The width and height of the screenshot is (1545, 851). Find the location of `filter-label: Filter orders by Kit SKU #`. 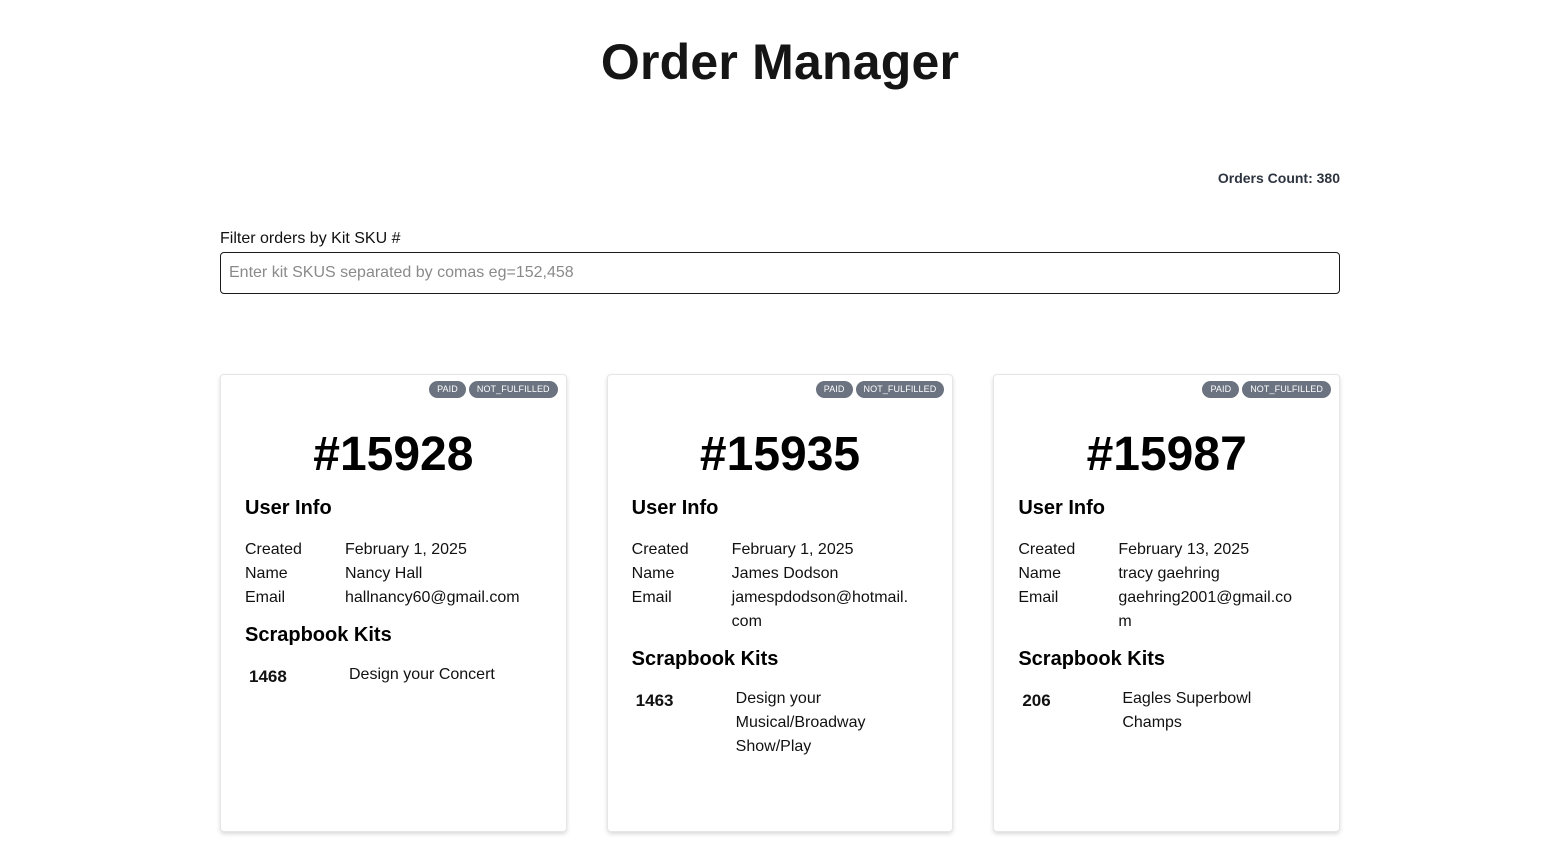

filter-label: Filter orders by Kit SKU # is located at coordinates (310, 238).